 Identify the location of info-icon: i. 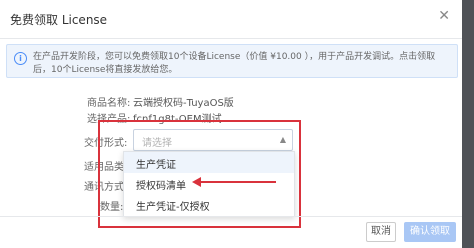
(20, 58).